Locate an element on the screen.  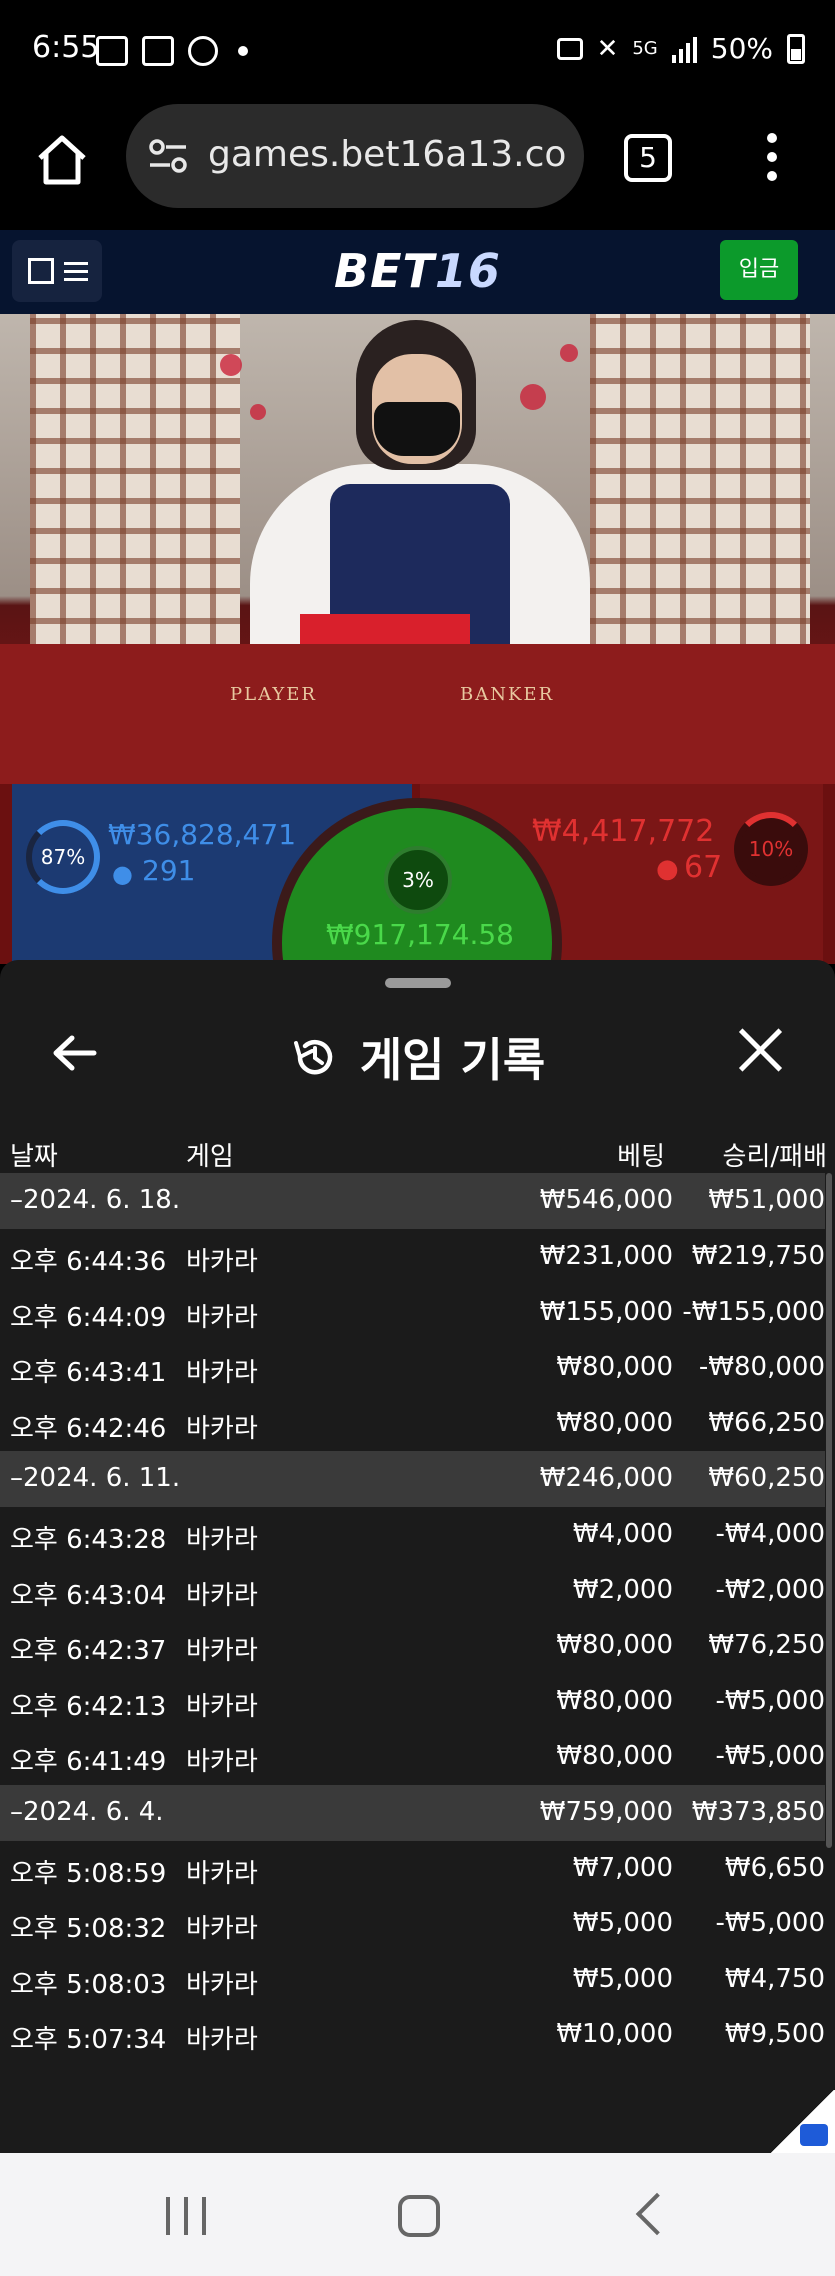
row-result: ₩373,850 is located at coordinates (758, 1811).